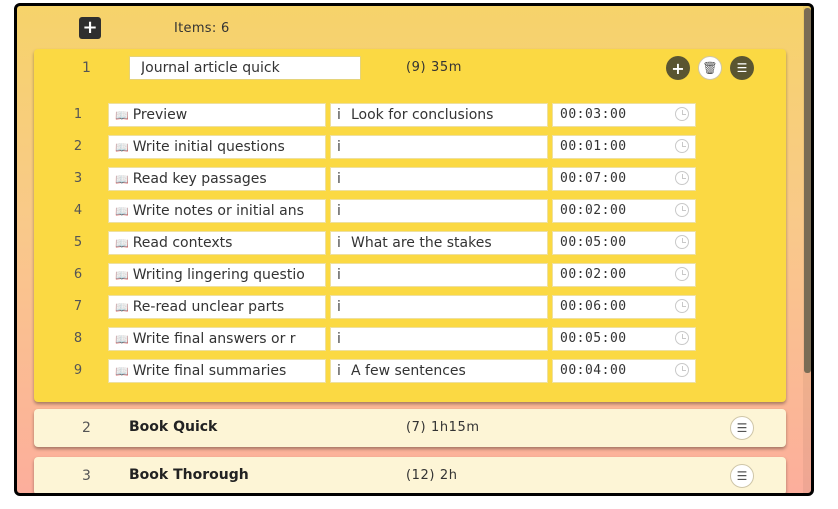  I want to click on step-row: 4 📖 Write notes or initial ans i 00:02:00, so click(410, 211).